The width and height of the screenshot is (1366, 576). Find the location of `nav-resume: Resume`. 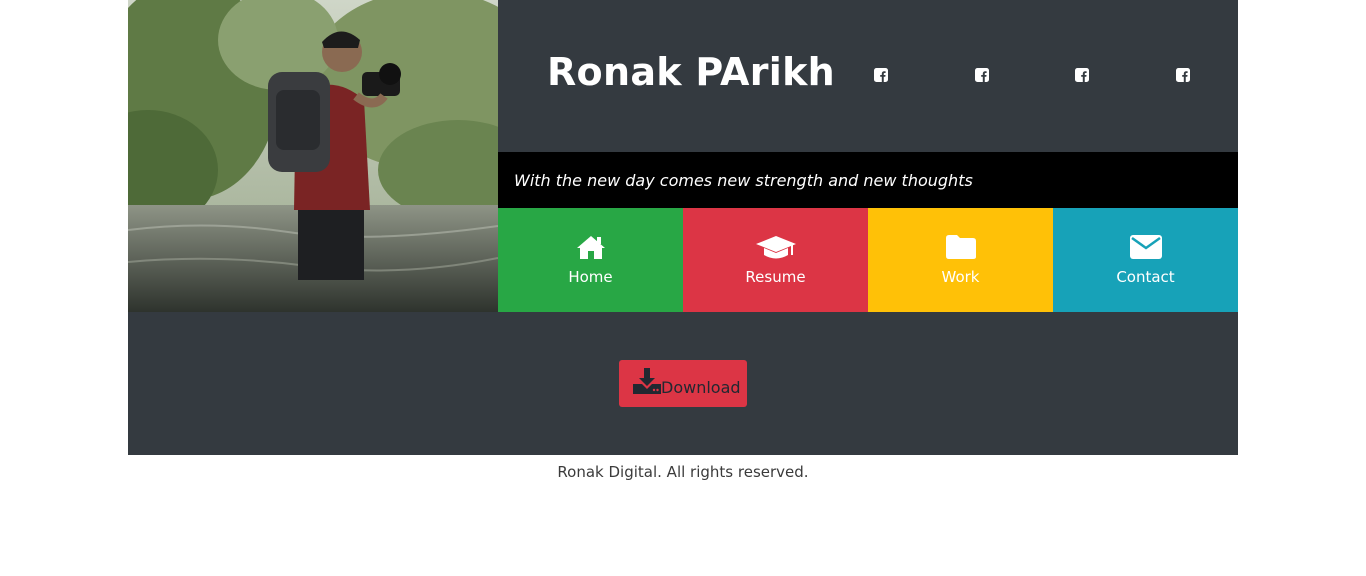

nav-resume: Resume is located at coordinates (775, 260).